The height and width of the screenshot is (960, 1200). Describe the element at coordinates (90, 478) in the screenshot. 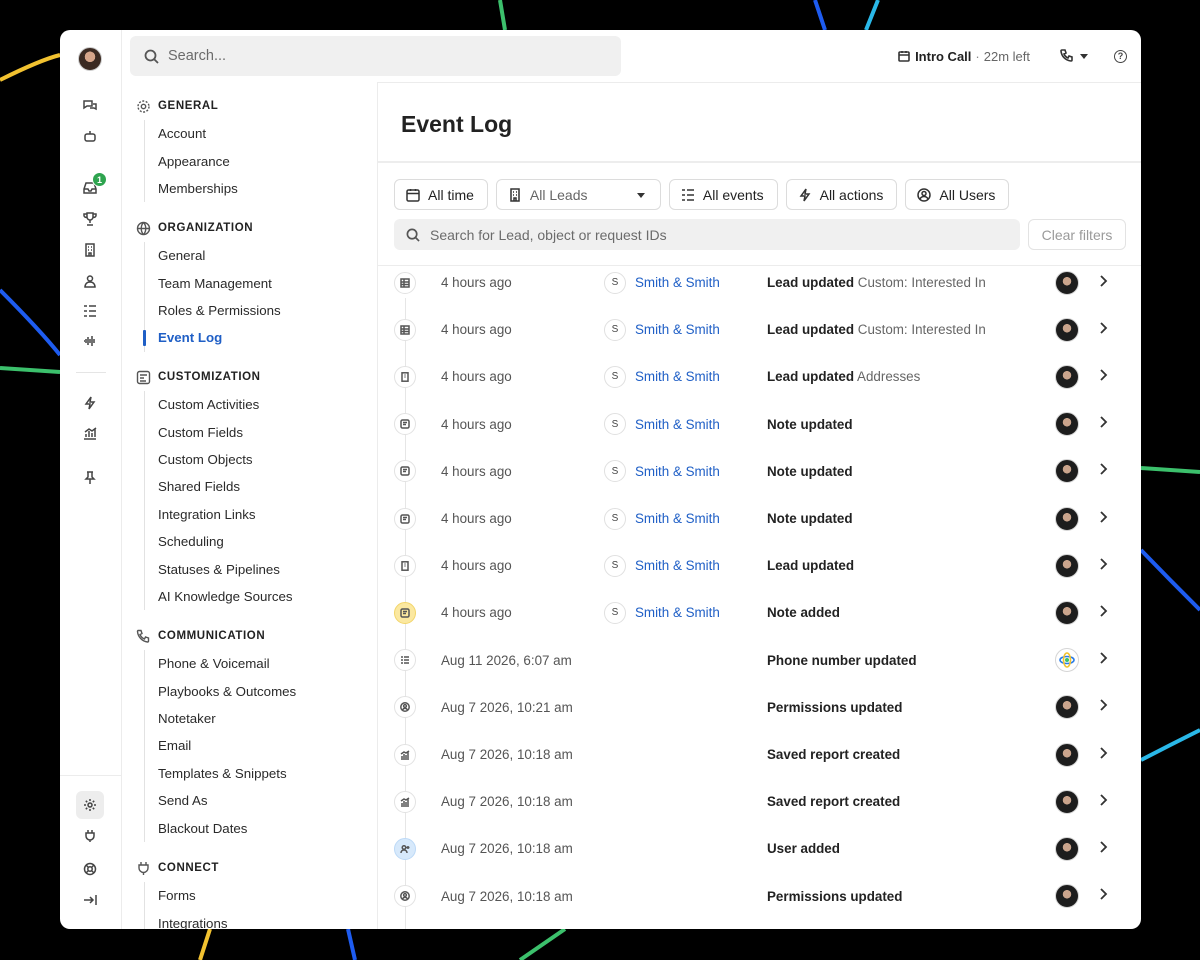

I see `pin-icon` at that location.